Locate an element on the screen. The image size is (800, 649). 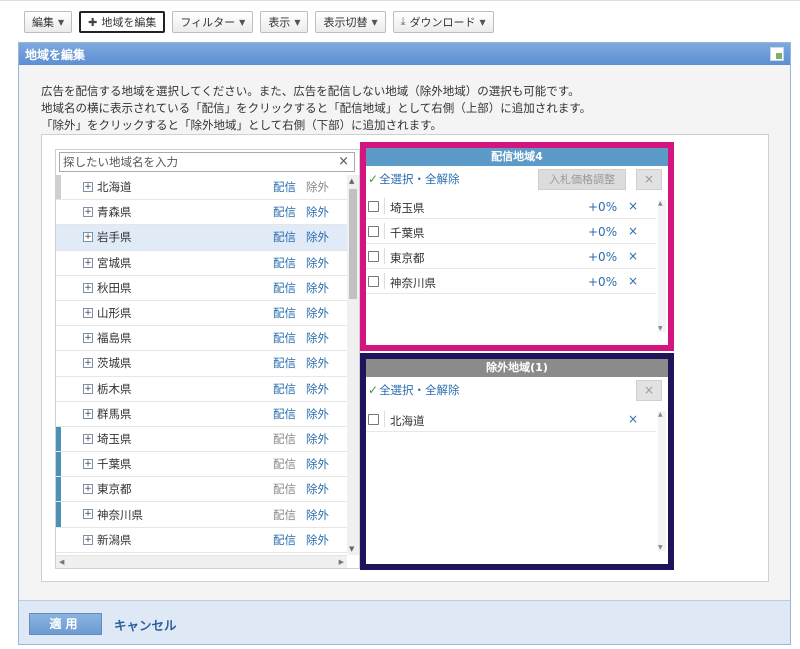
list-item: + 秋田県 配信 除外 is located at coordinates (201, 288).